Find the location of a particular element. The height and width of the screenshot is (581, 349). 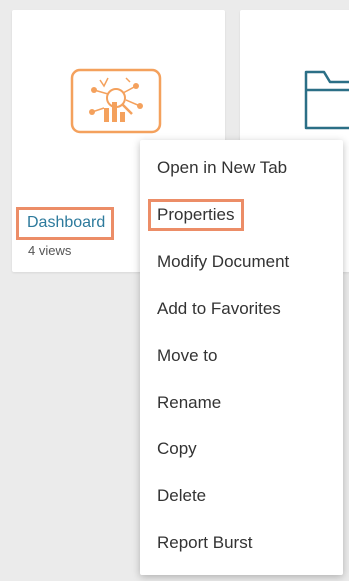

menu-item-move-to: Move to is located at coordinates (241, 356).